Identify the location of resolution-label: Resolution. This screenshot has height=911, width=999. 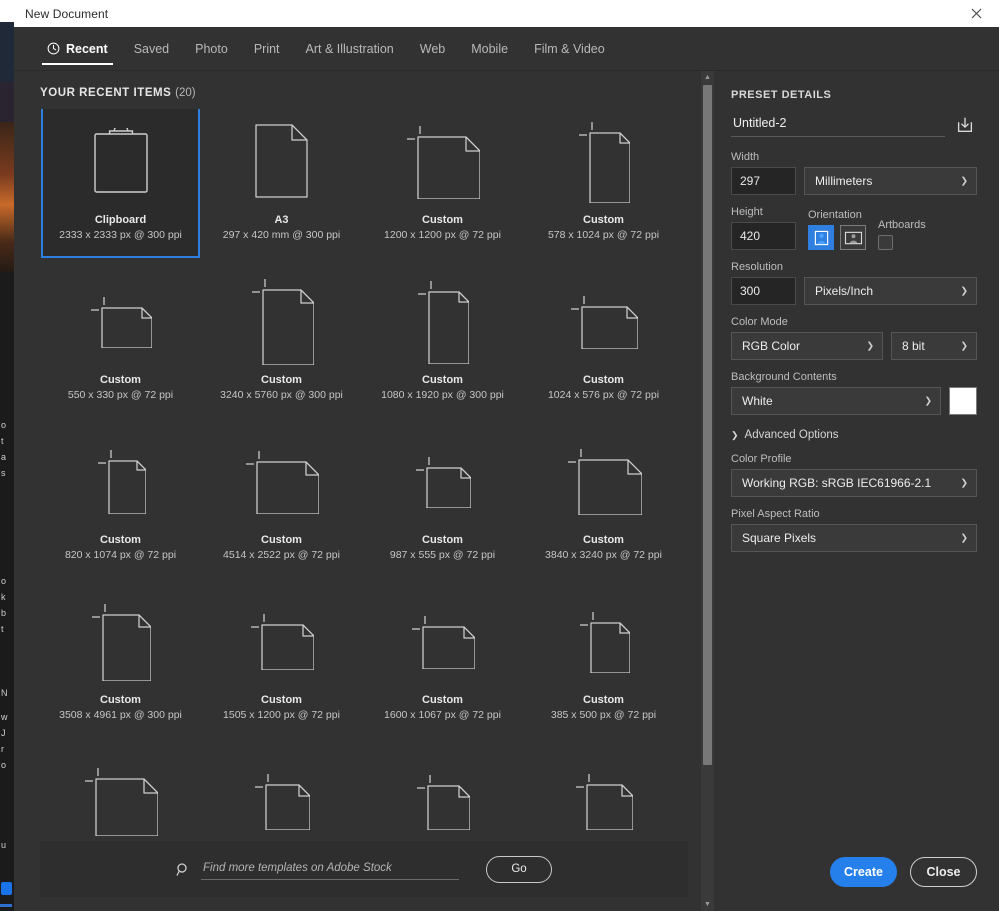
(757, 267).